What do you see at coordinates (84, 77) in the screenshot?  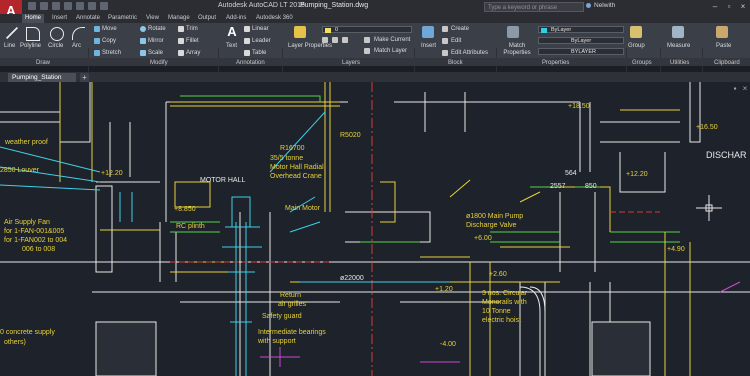 I see `new-tab-button: +` at bounding box center [84, 77].